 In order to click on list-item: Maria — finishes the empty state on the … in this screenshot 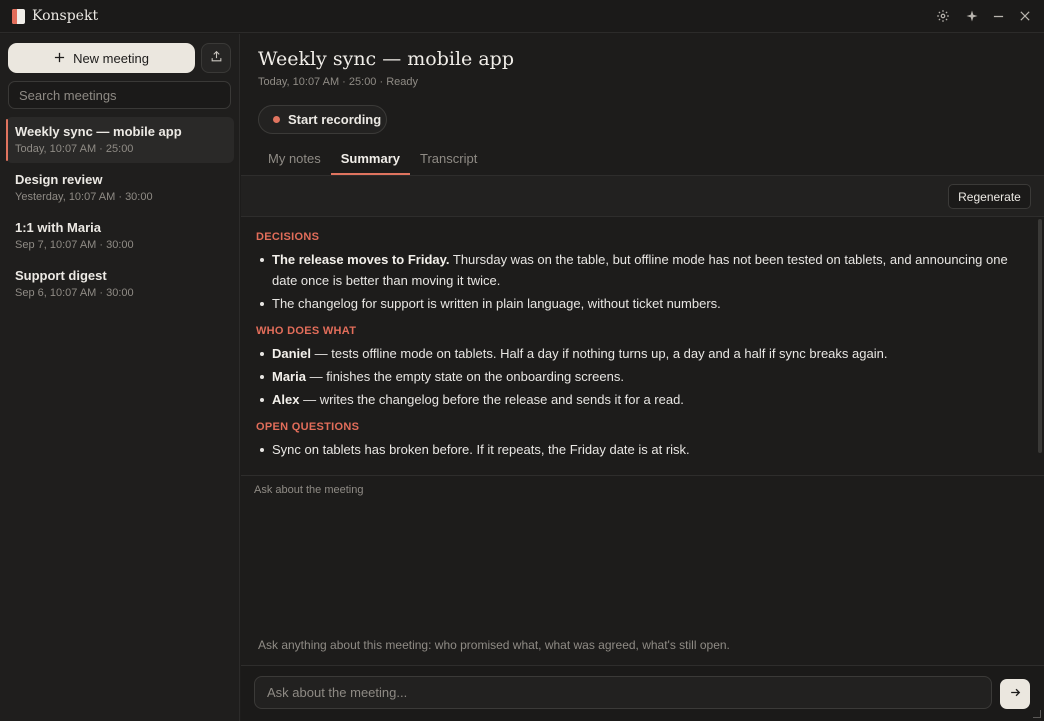, I will do `click(640, 376)`.